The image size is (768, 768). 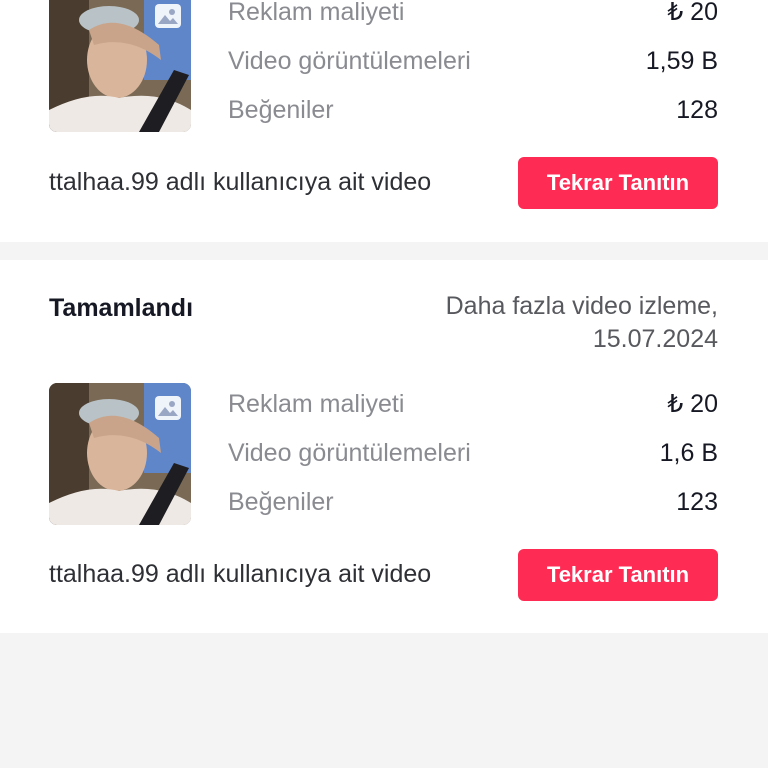 I want to click on stat-value: 123, so click(x=697, y=501).